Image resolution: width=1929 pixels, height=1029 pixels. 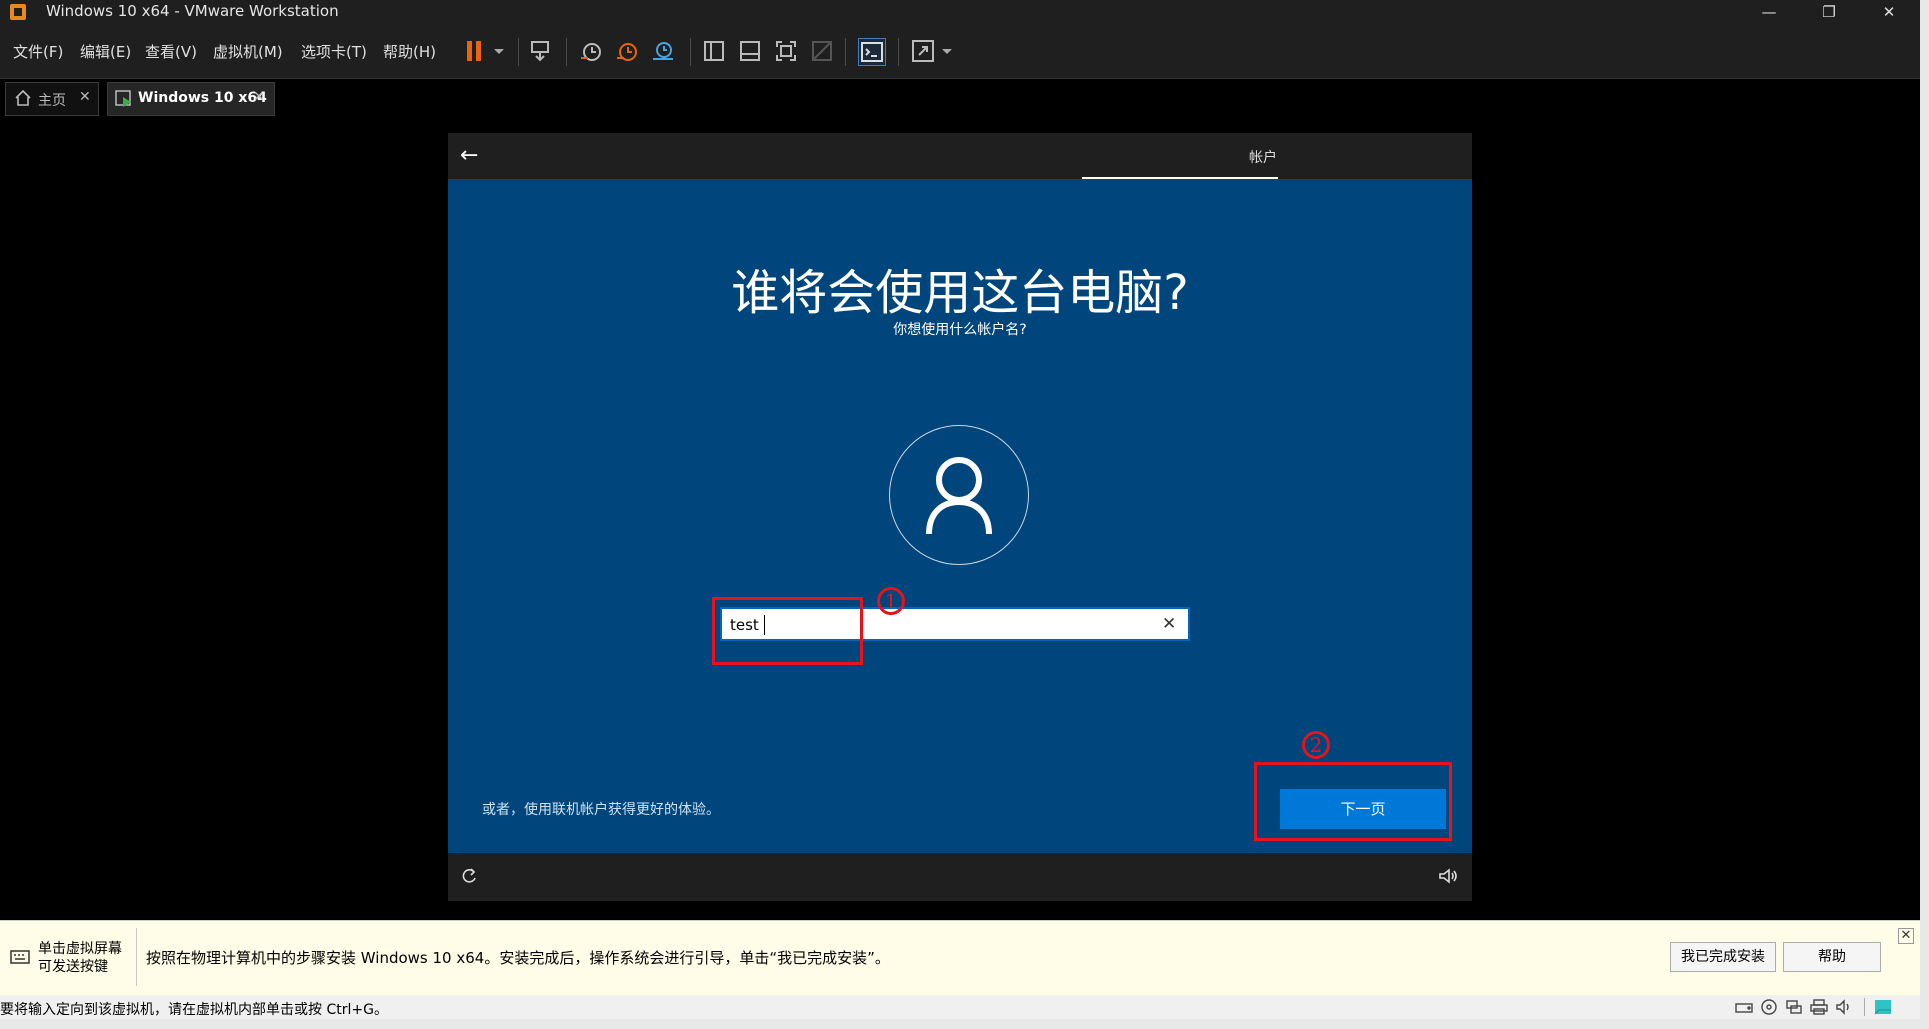 I want to click on close-button: ✕, so click(x=1889, y=12).